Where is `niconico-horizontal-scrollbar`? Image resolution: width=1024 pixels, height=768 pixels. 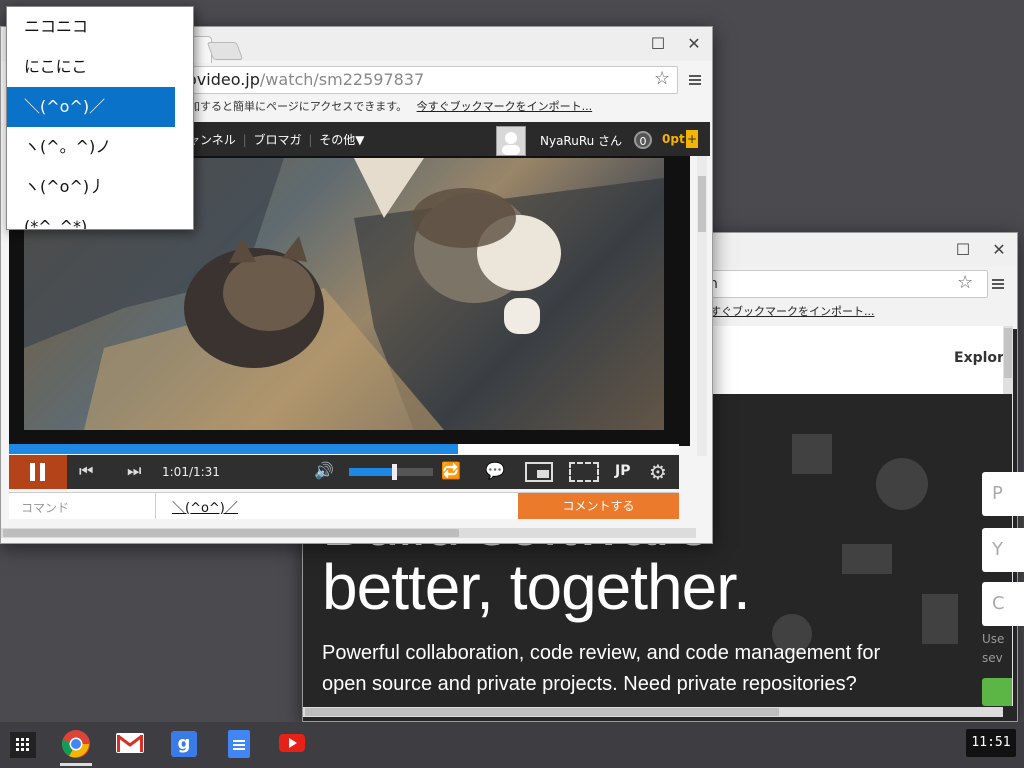
niconico-horizontal-scrollbar is located at coordinates (348, 533).